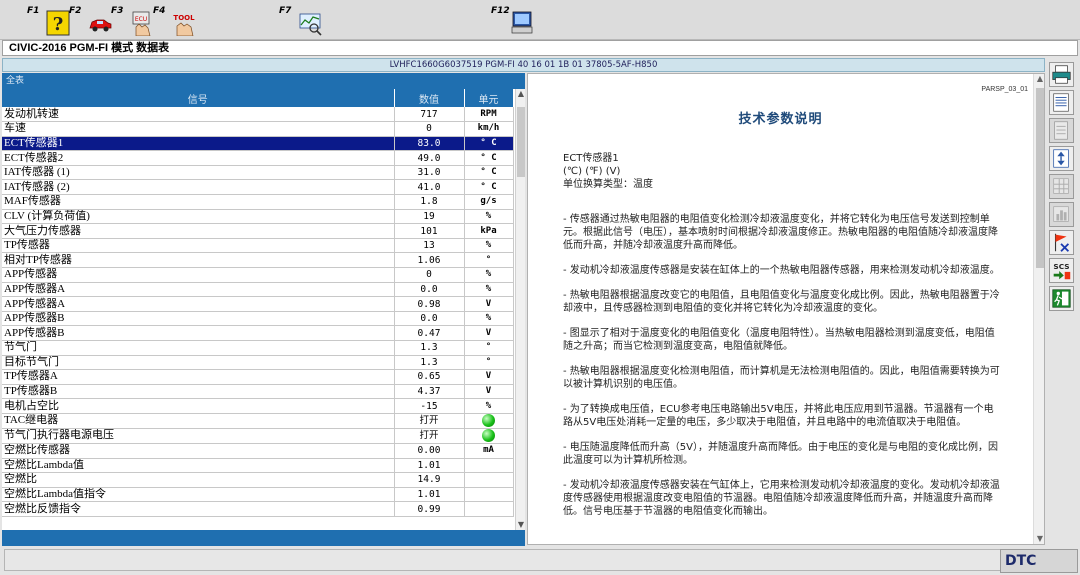 This screenshot has height=575, width=1080. I want to click on f2-label: F2, so click(75, 11).